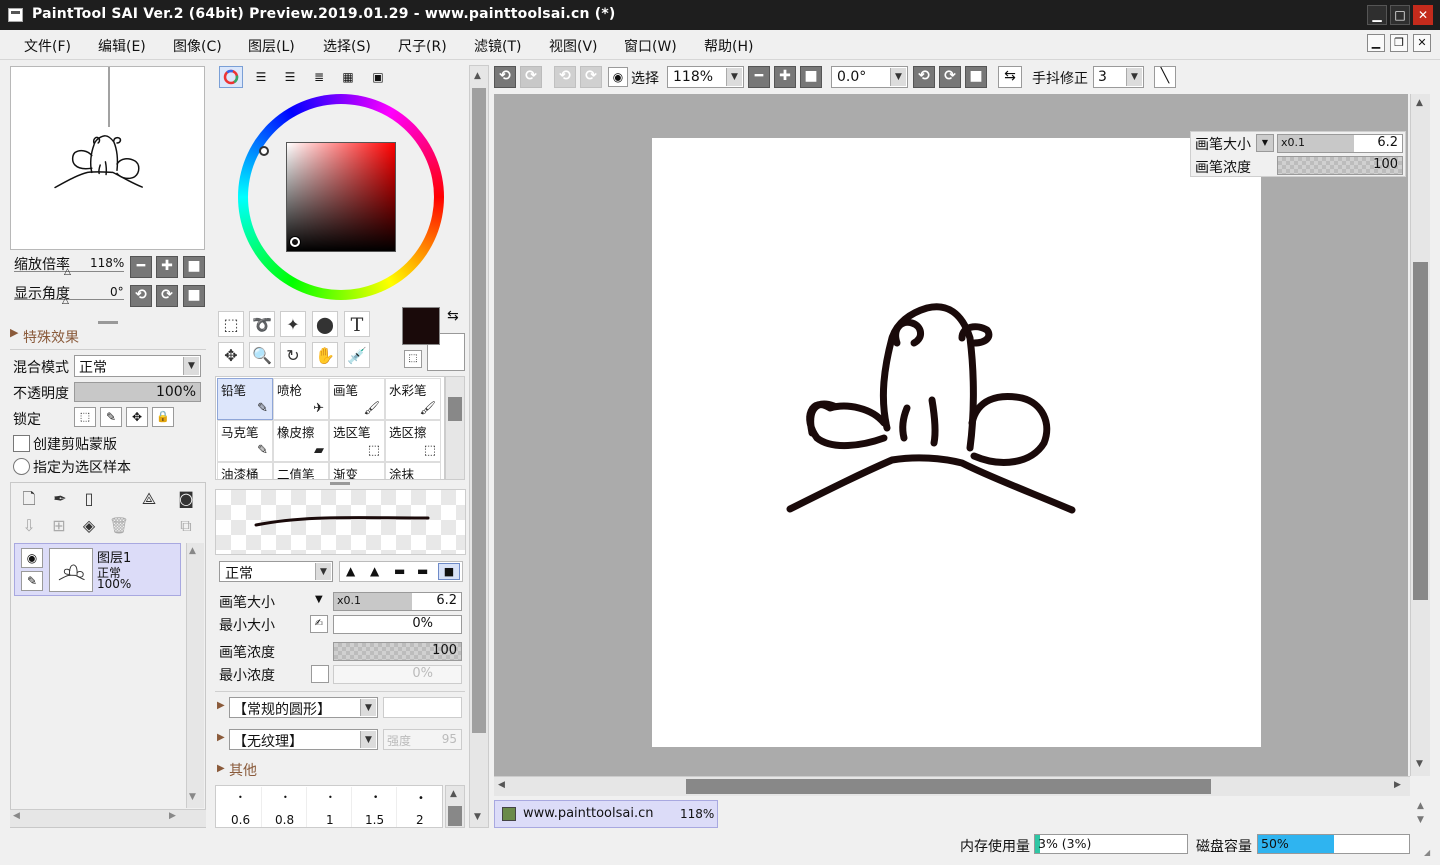  I want to click on clear-layer-icon: ◈, so click(89, 526).